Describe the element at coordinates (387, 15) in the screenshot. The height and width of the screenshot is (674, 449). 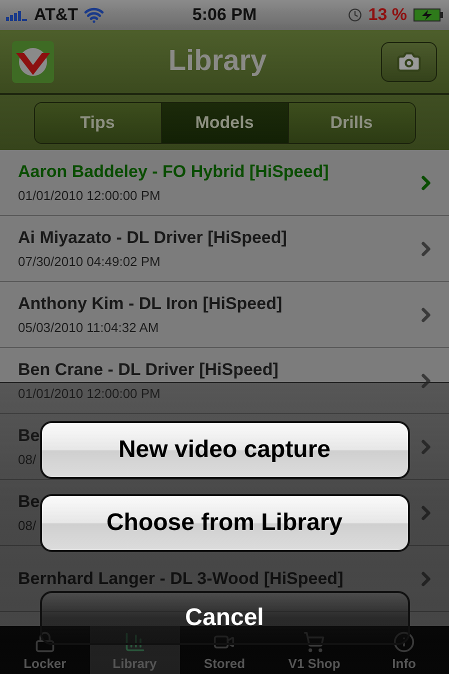
I see `battery-percent: 13 %` at that location.